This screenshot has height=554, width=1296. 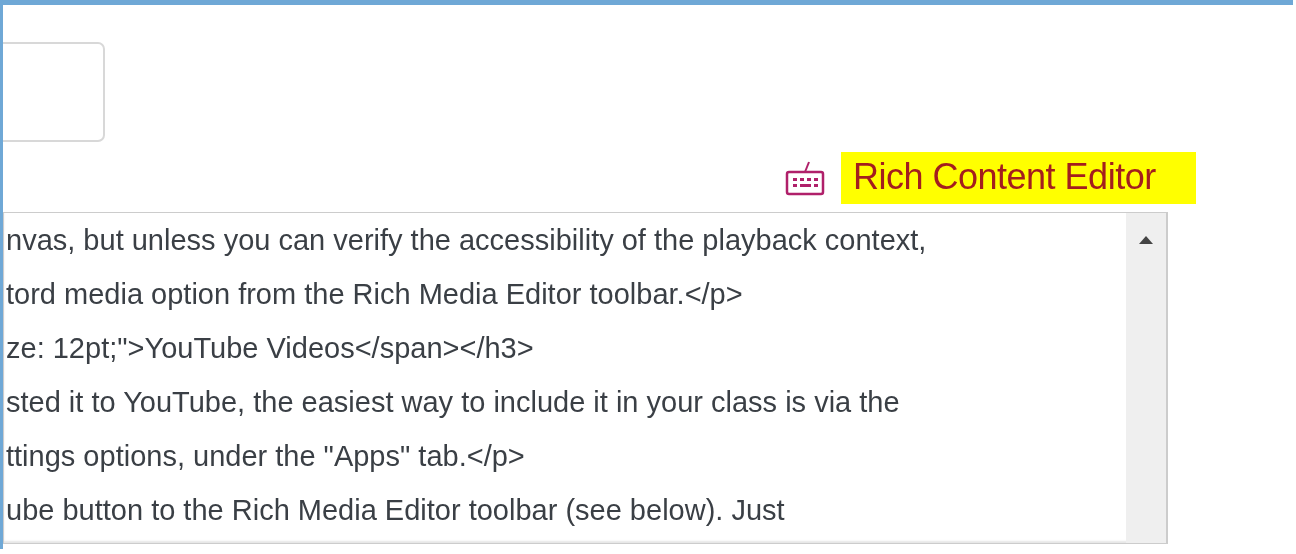 I want to click on code-line: ttings options, under the "Apps" tab.</p>, so click(x=265, y=456).